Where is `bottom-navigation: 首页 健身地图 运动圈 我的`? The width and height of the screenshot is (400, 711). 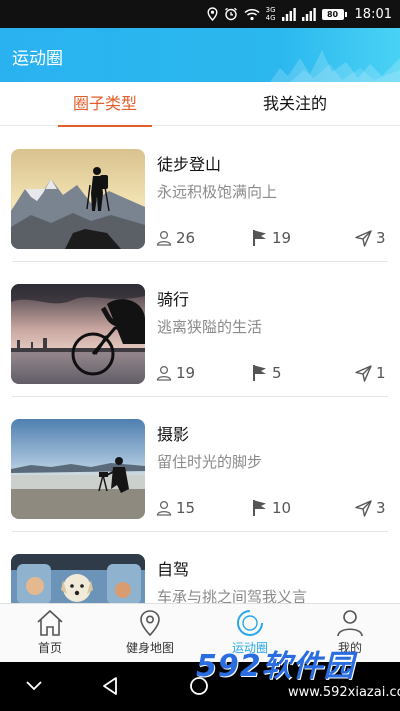 bottom-navigation: 首页 健身地图 运动圈 我的 is located at coordinates (200, 632).